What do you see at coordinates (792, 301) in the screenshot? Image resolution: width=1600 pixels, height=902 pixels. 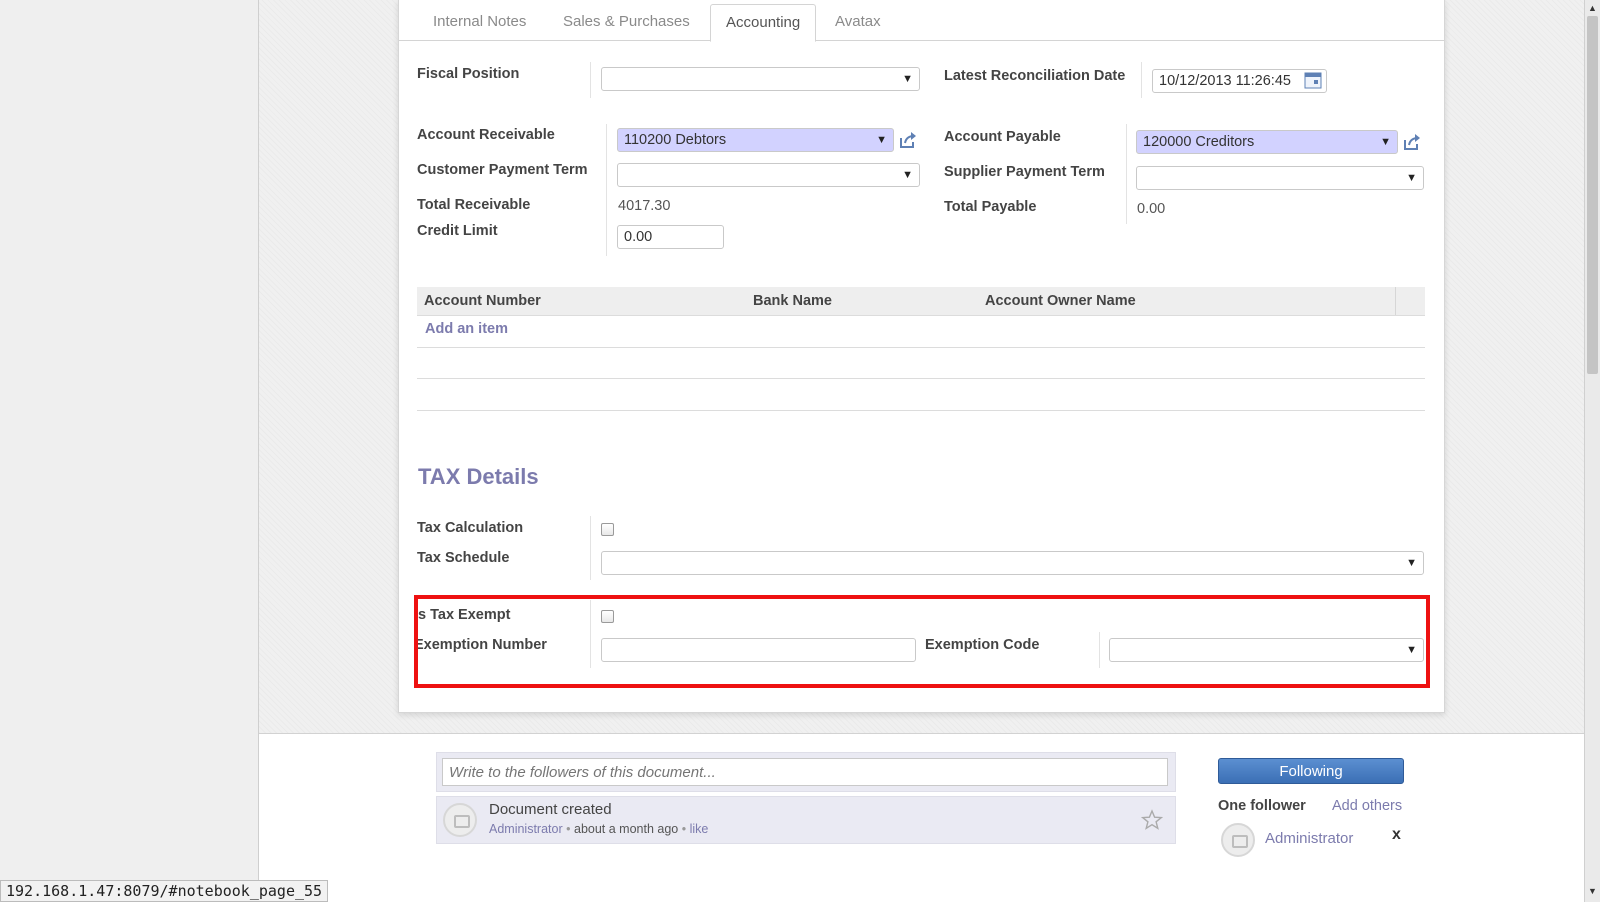 I see `column-bank-name: Bank Name` at bounding box center [792, 301].